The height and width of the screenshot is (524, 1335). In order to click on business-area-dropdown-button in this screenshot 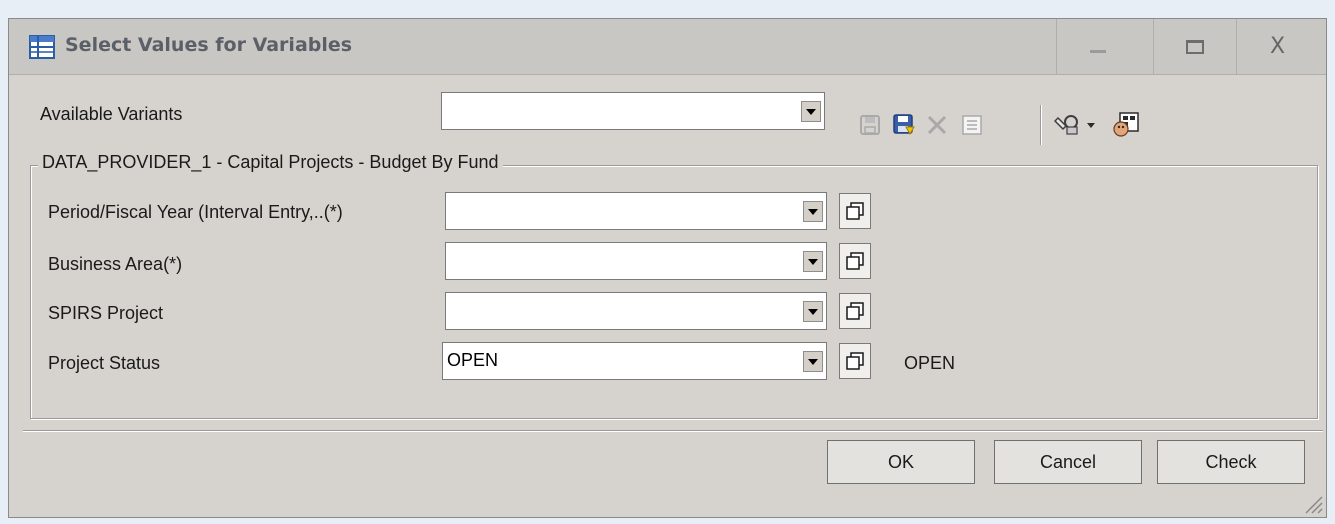, I will do `click(813, 261)`.